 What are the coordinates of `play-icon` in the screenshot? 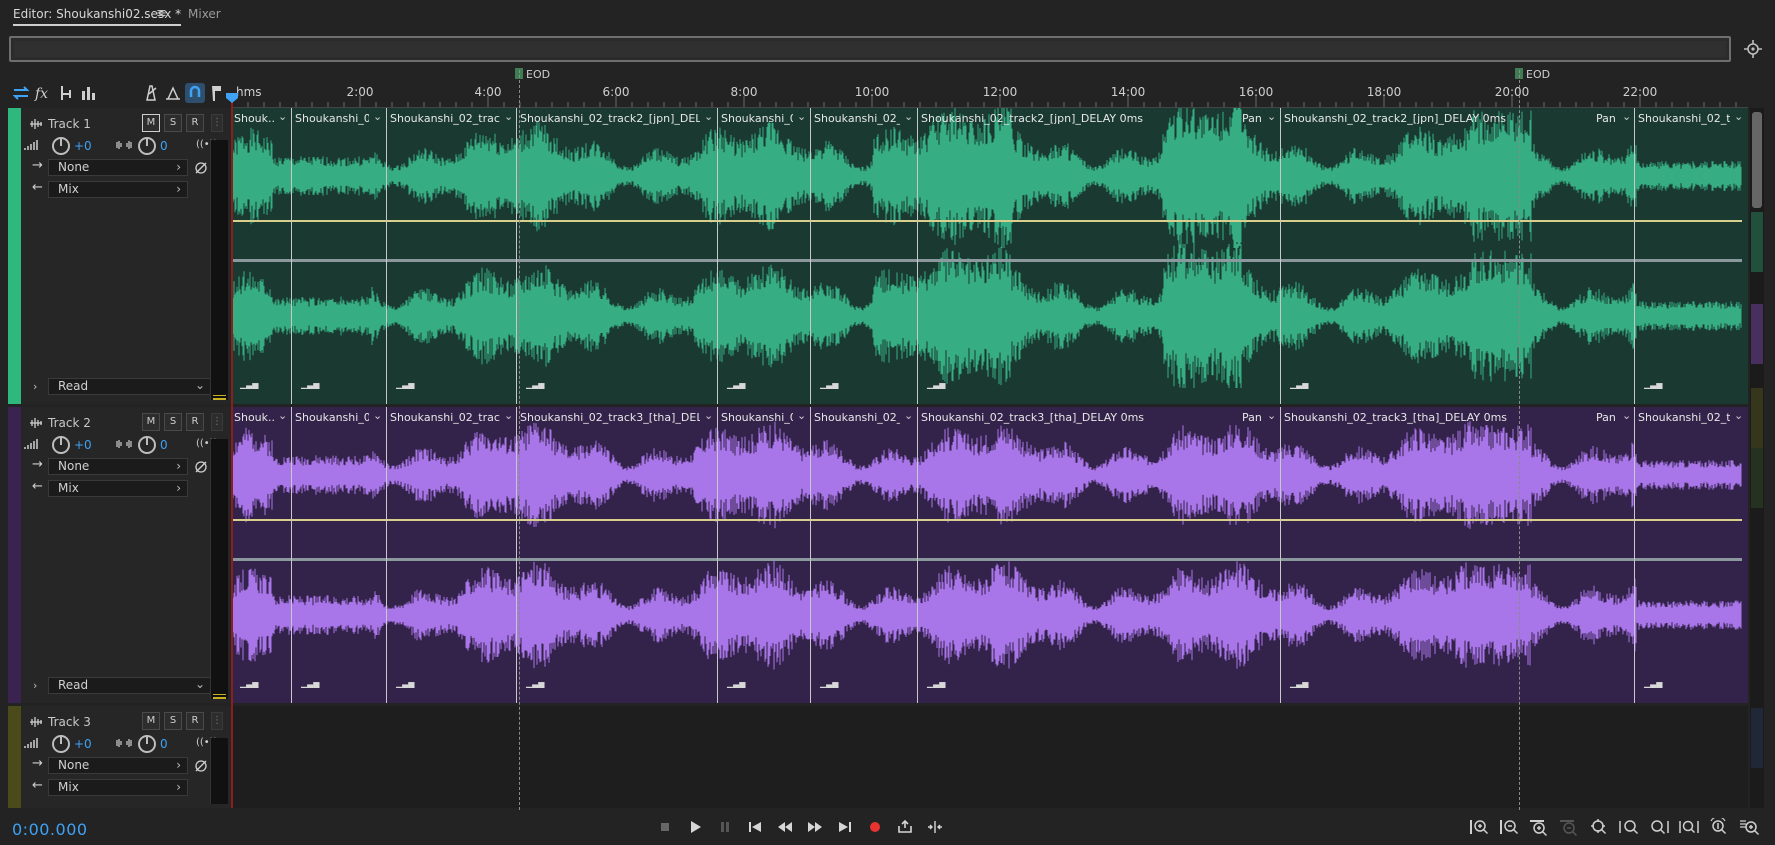 It's located at (695, 827).